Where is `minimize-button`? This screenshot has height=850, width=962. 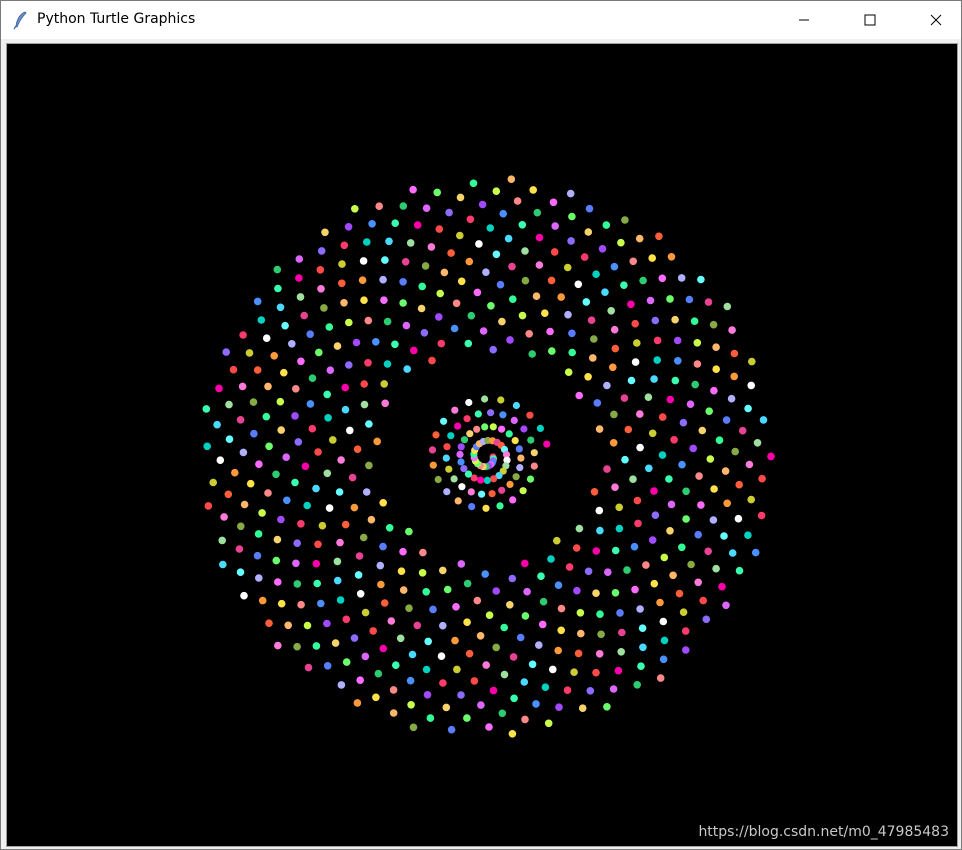 minimize-button is located at coordinates (804, 20).